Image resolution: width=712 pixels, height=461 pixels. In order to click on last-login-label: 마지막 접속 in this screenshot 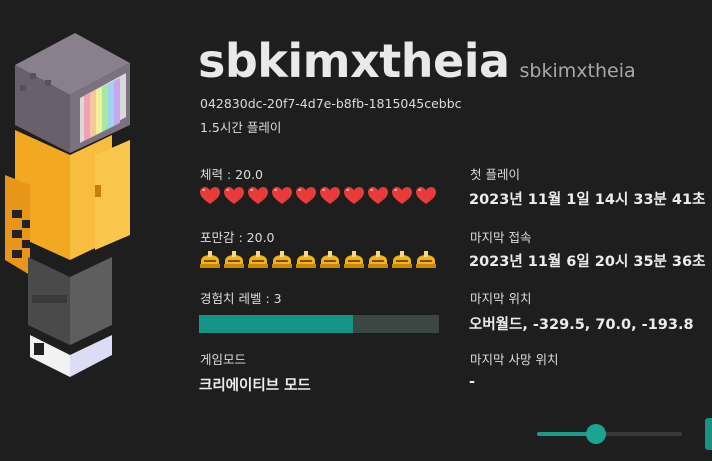, I will do `click(501, 237)`.